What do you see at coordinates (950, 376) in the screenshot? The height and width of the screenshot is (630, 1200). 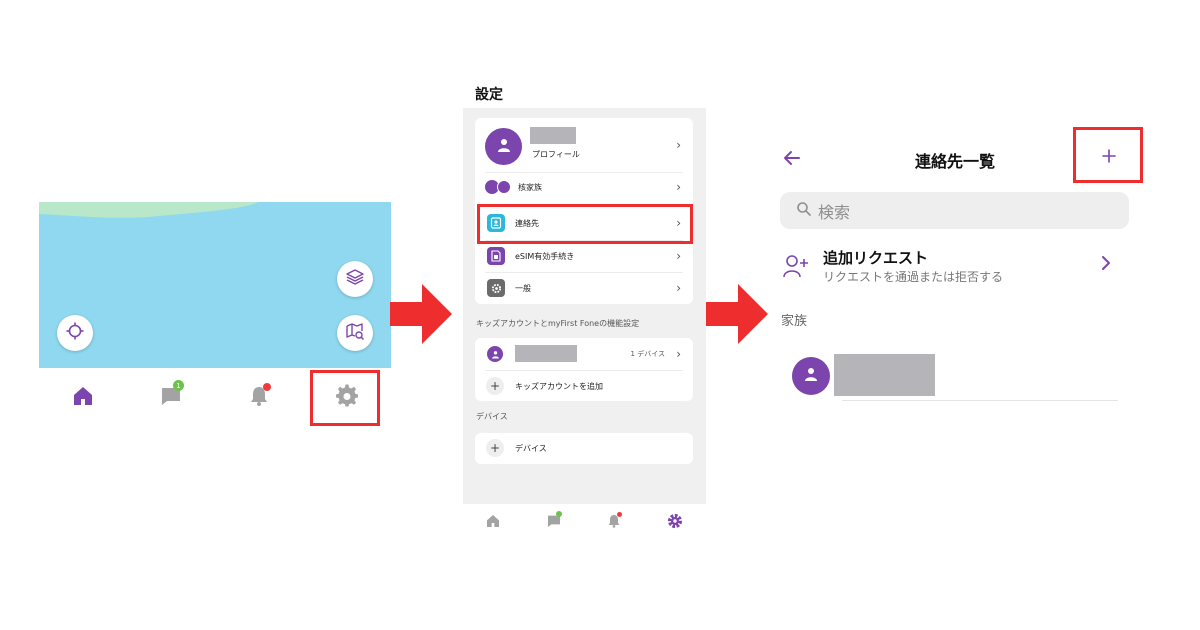 I see `contact-list-item` at bounding box center [950, 376].